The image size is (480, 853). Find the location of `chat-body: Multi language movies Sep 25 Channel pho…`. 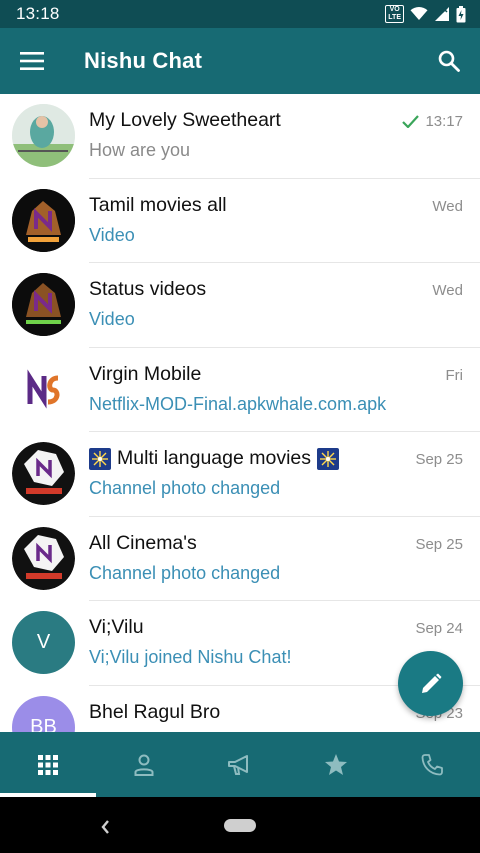

chat-body: Multi language movies Sep 25 Channel pho… is located at coordinates (284, 474).